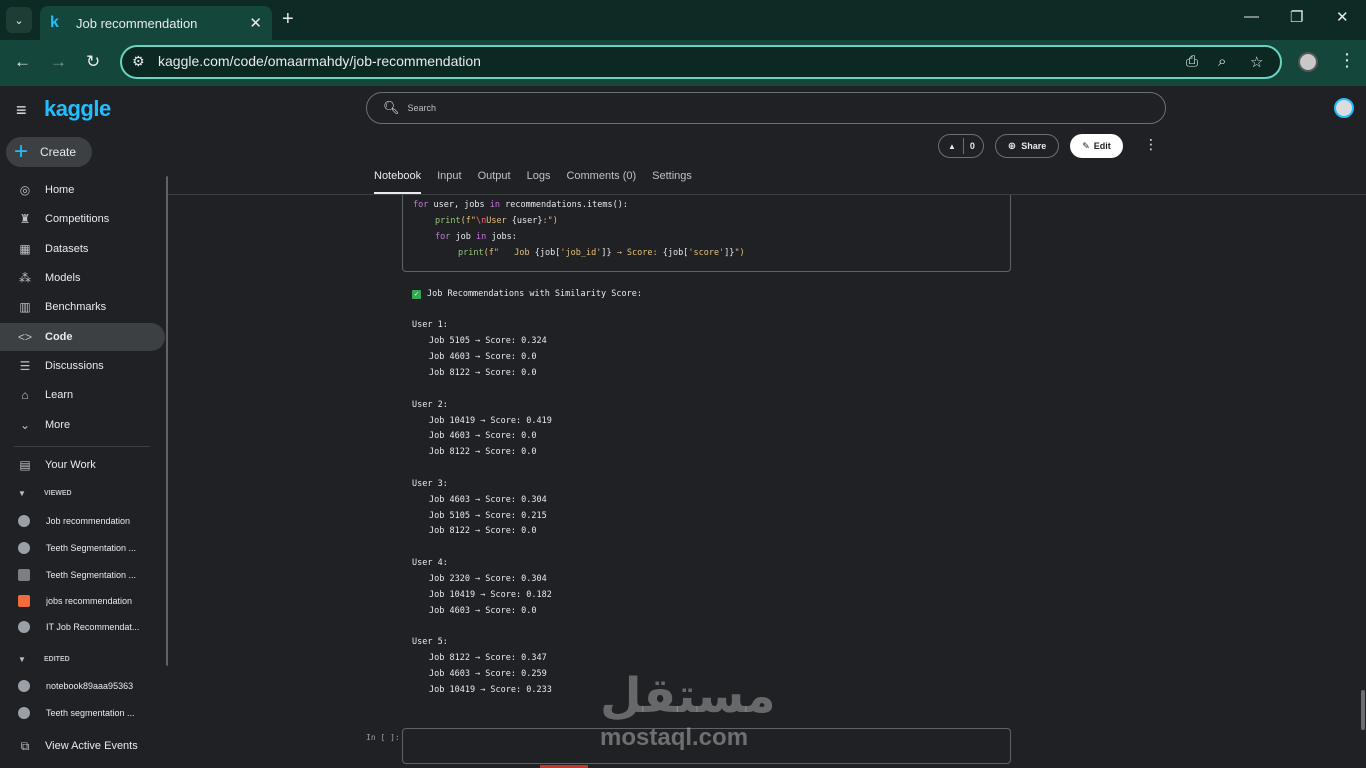  I want to click on output-line: Job 8122 → Score: 0.347, so click(488, 658).